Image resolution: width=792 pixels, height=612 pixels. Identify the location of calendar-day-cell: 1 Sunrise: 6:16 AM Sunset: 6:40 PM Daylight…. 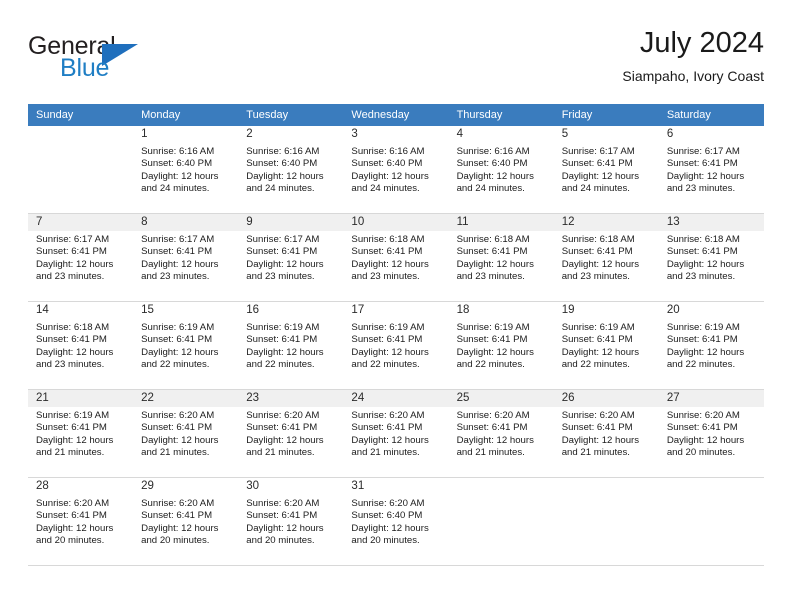
(186, 170).